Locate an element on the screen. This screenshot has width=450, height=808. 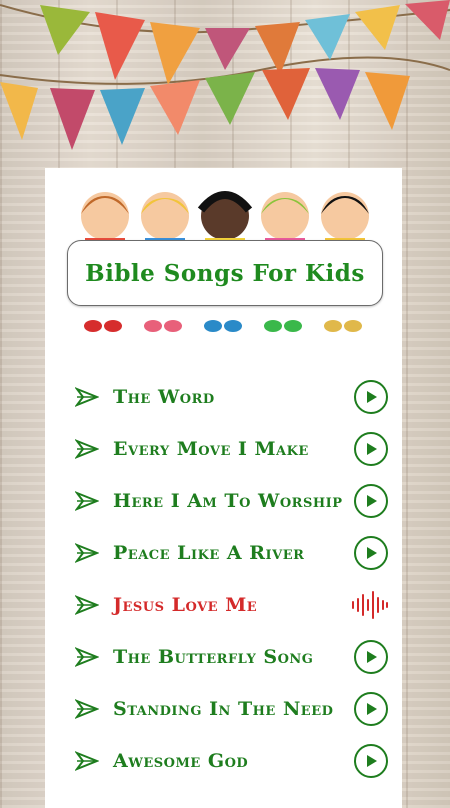
song-item: Awesome God is located at coordinates (223, 761).